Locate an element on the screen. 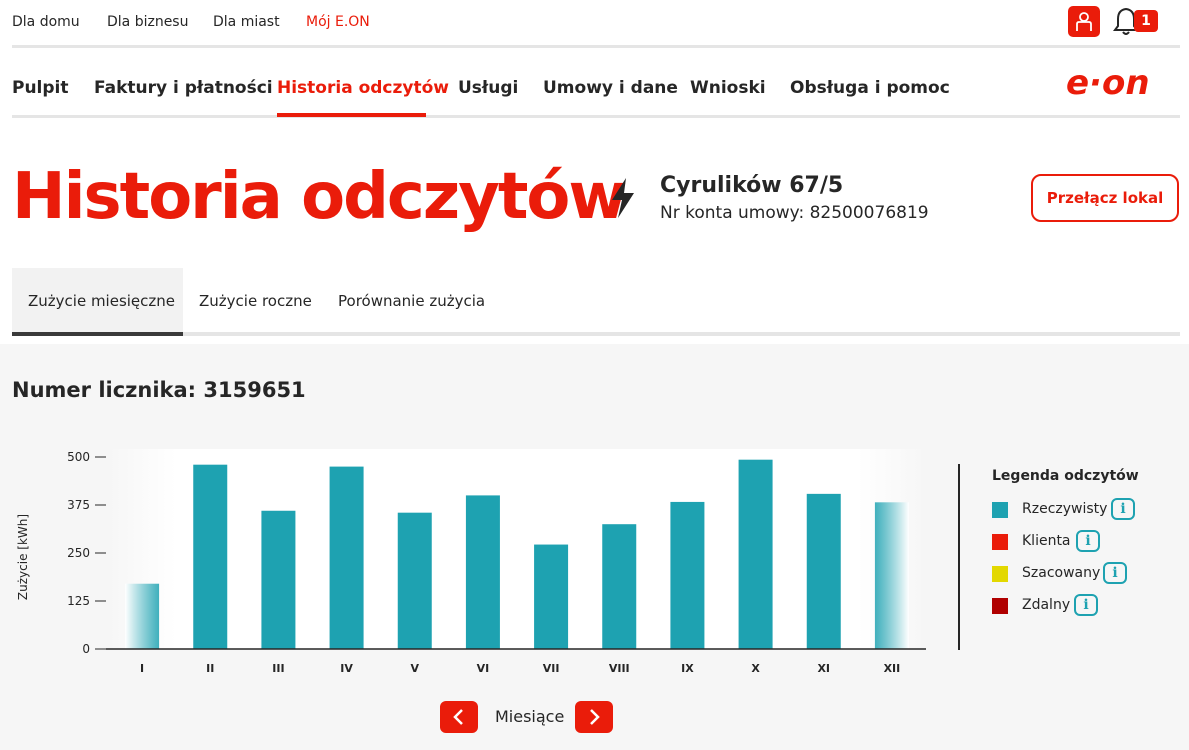 The width and height of the screenshot is (1189, 750). bar-I is located at coordinates (142, 616).